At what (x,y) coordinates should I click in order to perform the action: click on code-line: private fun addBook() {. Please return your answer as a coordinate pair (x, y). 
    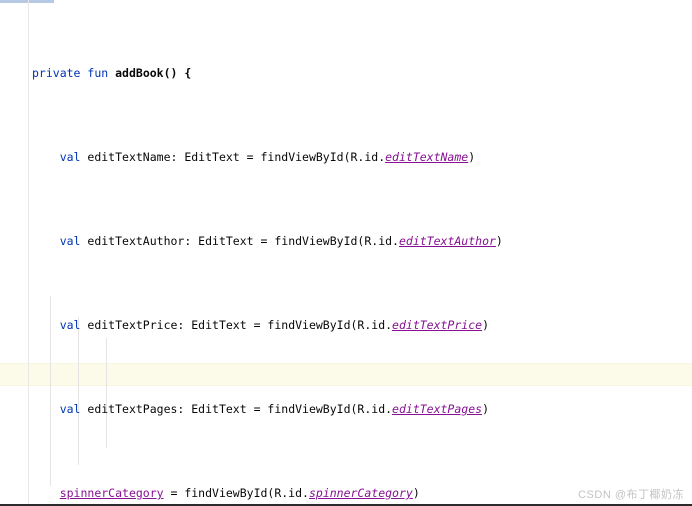
    Looking at the image, I should click on (346, 73).